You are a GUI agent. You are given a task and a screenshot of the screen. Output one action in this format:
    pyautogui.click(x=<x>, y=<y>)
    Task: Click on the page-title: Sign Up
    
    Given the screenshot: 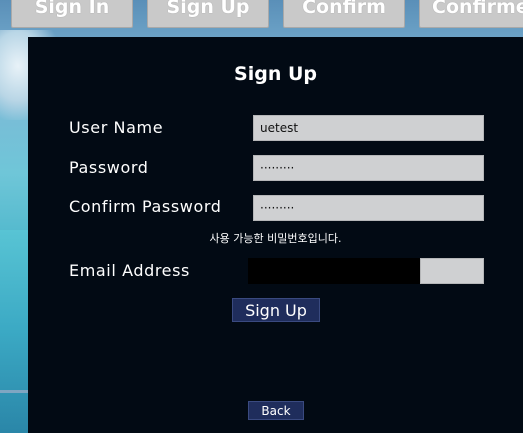 What is the action you would take?
    pyautogui.click(x=275, y=74)
    